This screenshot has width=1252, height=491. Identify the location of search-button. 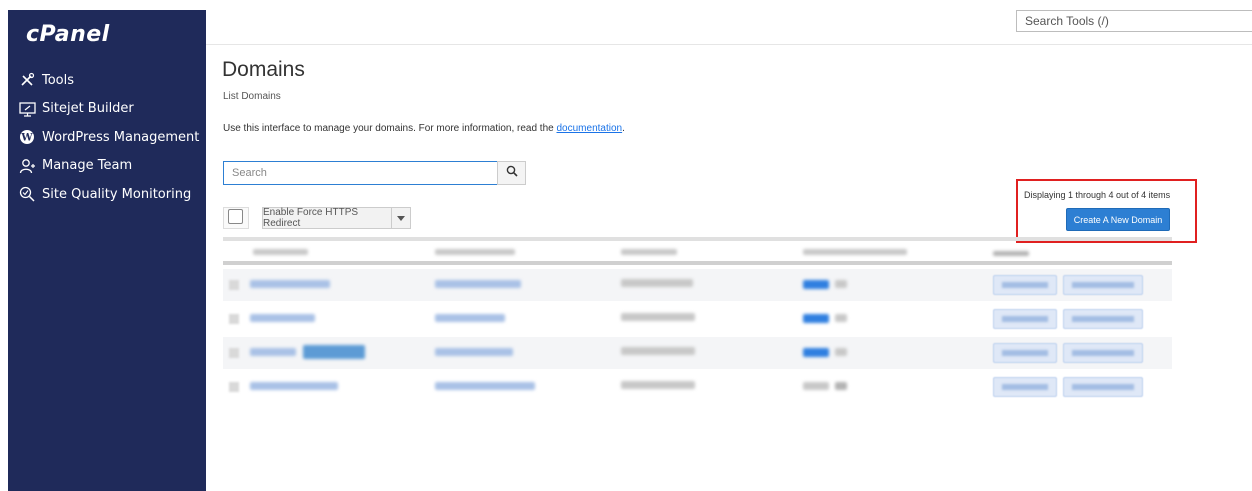
(511, 173).